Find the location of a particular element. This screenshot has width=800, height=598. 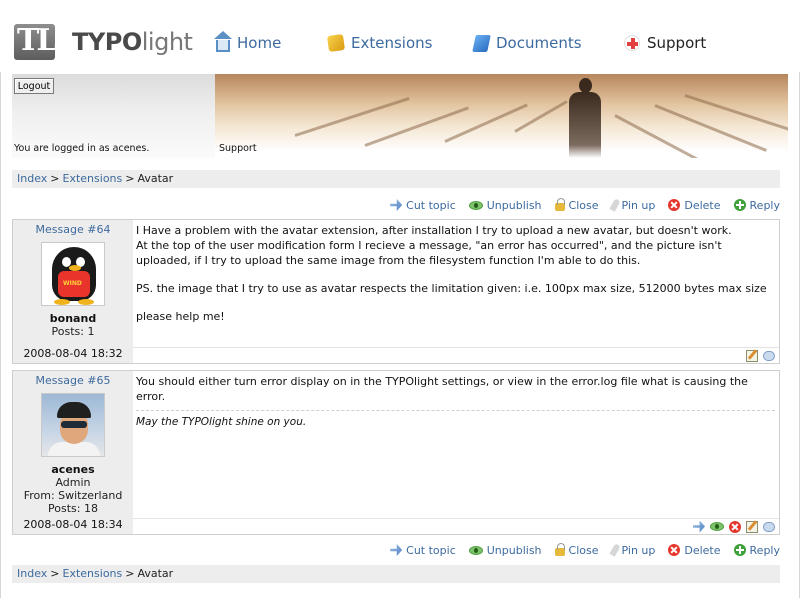

nav-extensions: Extensions is located at coordinates (379, 43).